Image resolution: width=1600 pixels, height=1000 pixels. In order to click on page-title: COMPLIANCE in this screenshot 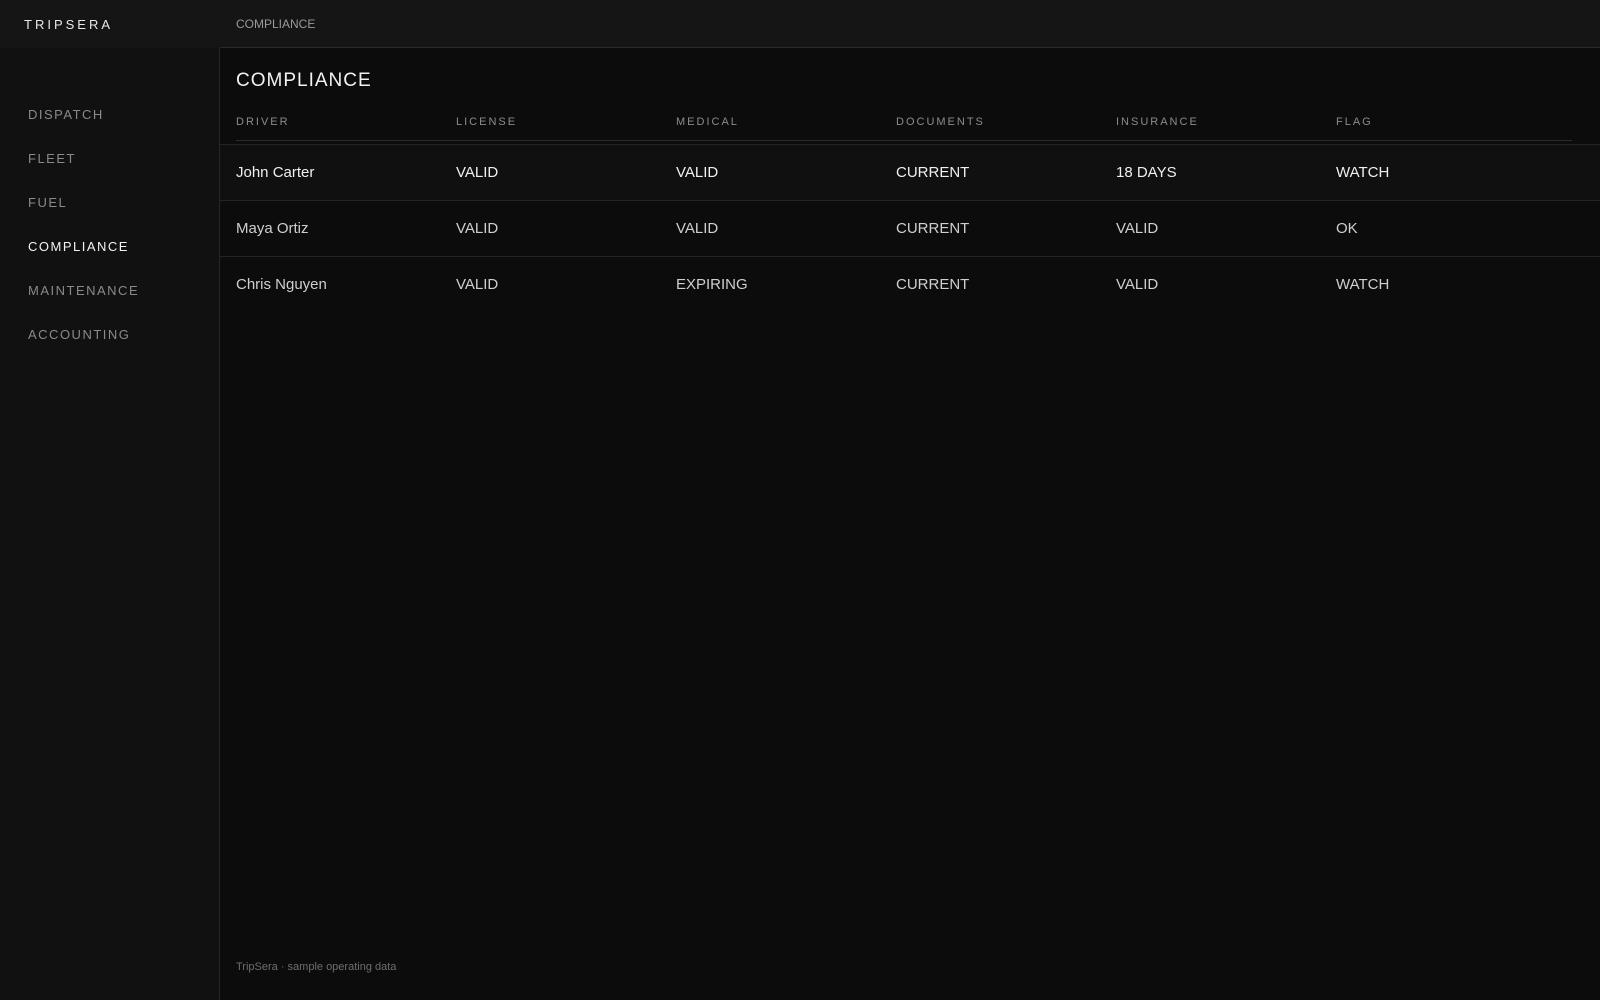, I will do `click(304, 80)`.